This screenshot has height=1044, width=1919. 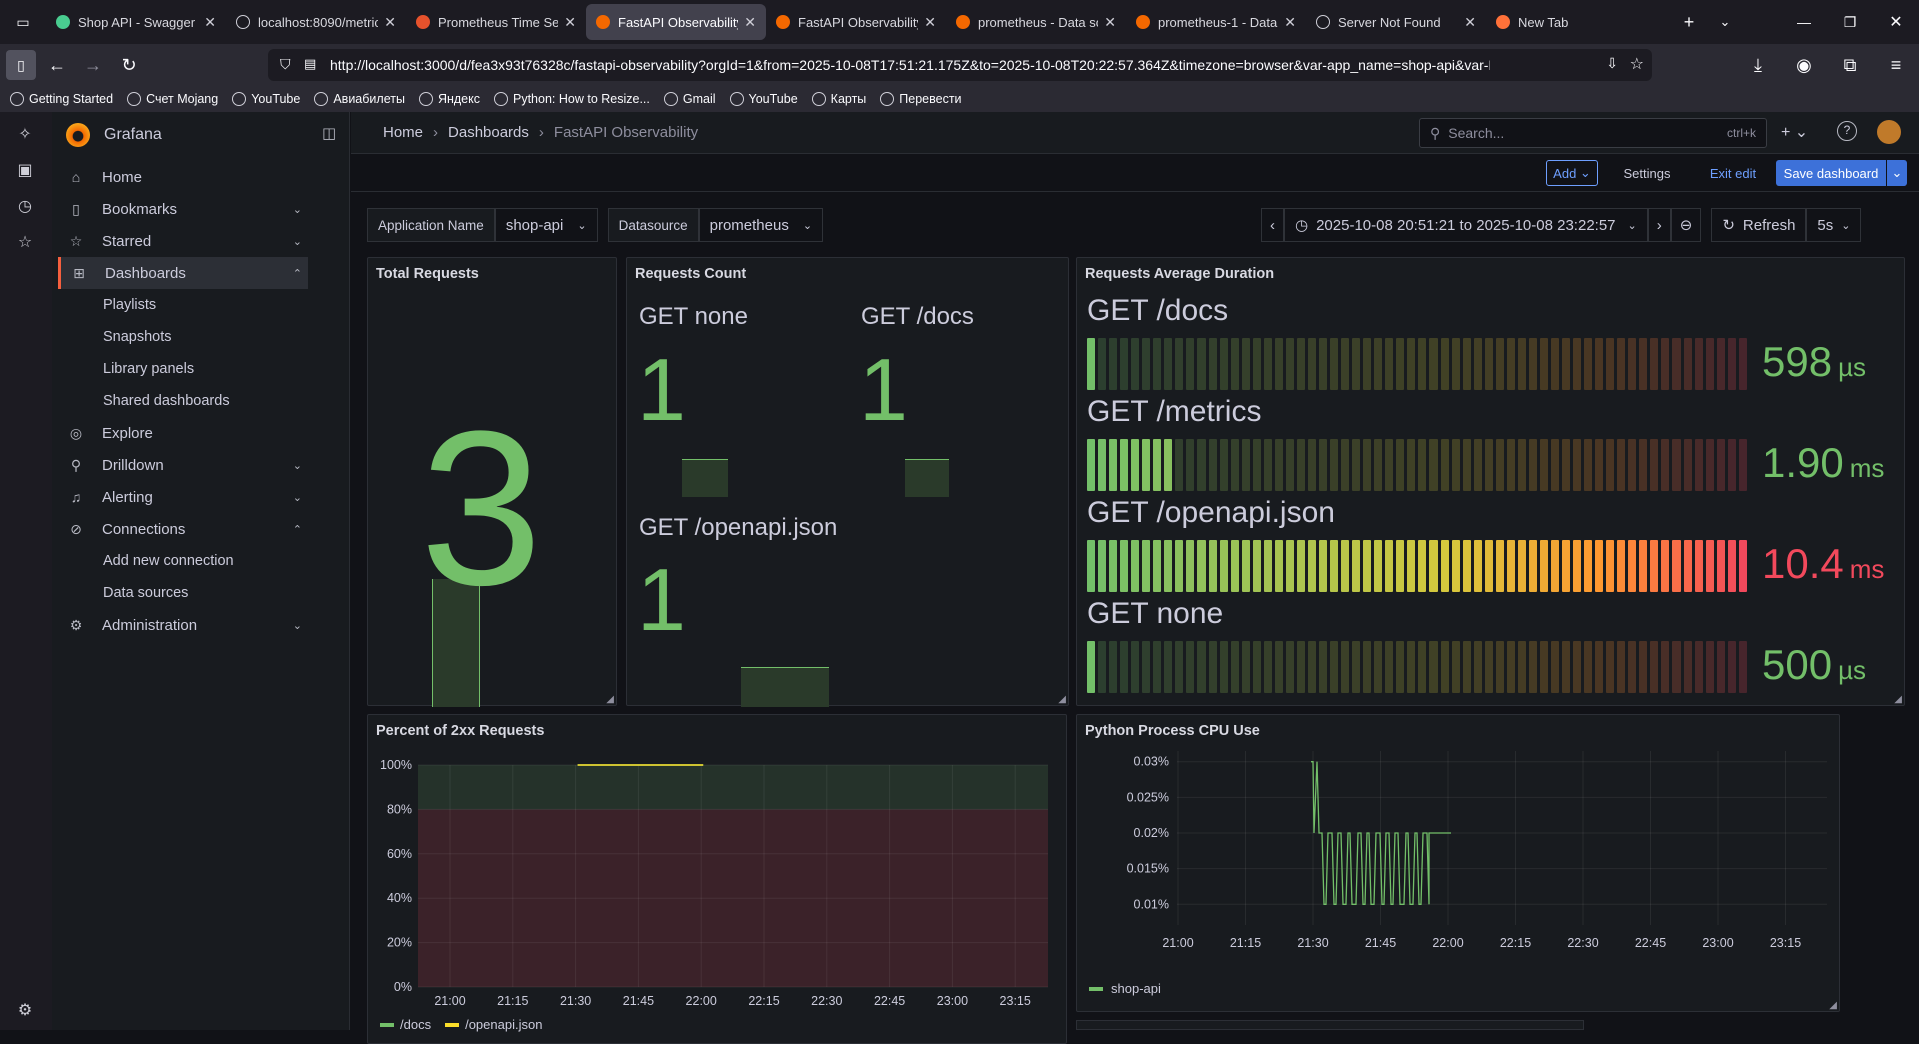 I want to click on panel-total-requests: Total Requests 3 ◢, so click(x=492, y=482).